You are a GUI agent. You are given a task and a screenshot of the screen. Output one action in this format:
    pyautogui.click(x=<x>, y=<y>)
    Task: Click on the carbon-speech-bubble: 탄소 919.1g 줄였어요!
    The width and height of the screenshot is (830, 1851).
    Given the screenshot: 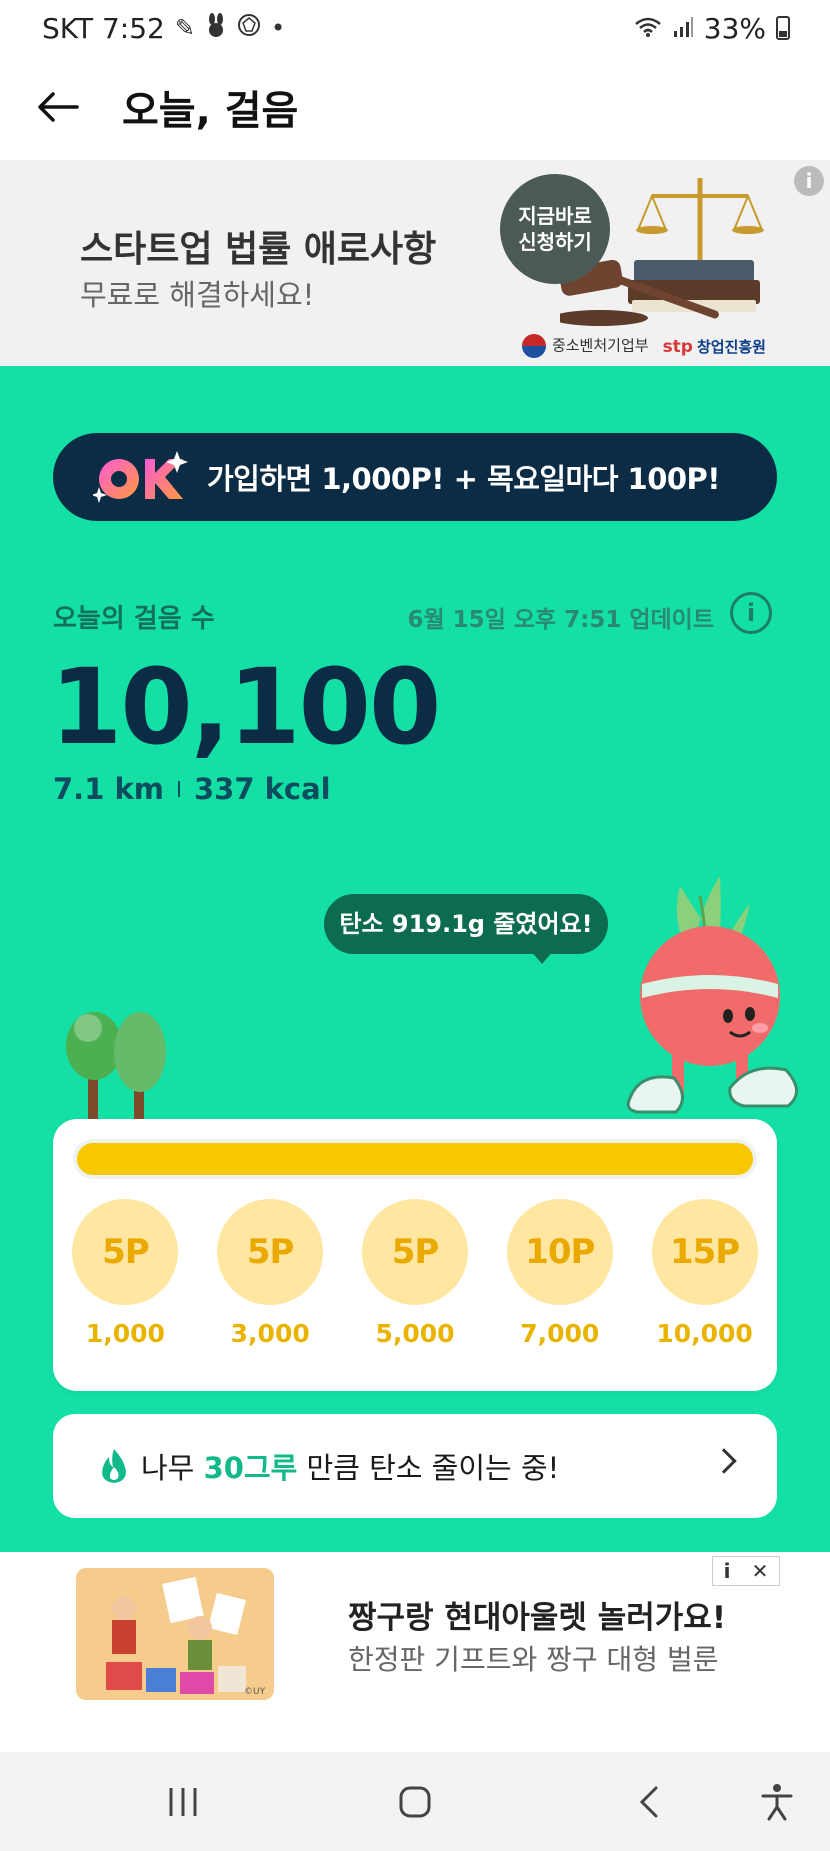 What is the action you would take?
    pyautogui.click(x=466, y=924)
    